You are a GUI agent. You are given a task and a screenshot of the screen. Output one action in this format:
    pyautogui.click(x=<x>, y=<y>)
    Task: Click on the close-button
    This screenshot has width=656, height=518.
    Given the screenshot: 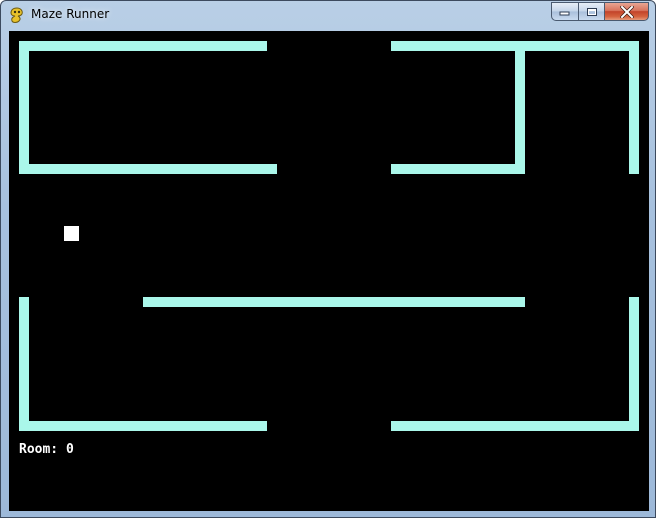 What is the action you would take?
    pyautogui.click(x=626, y=11)
    